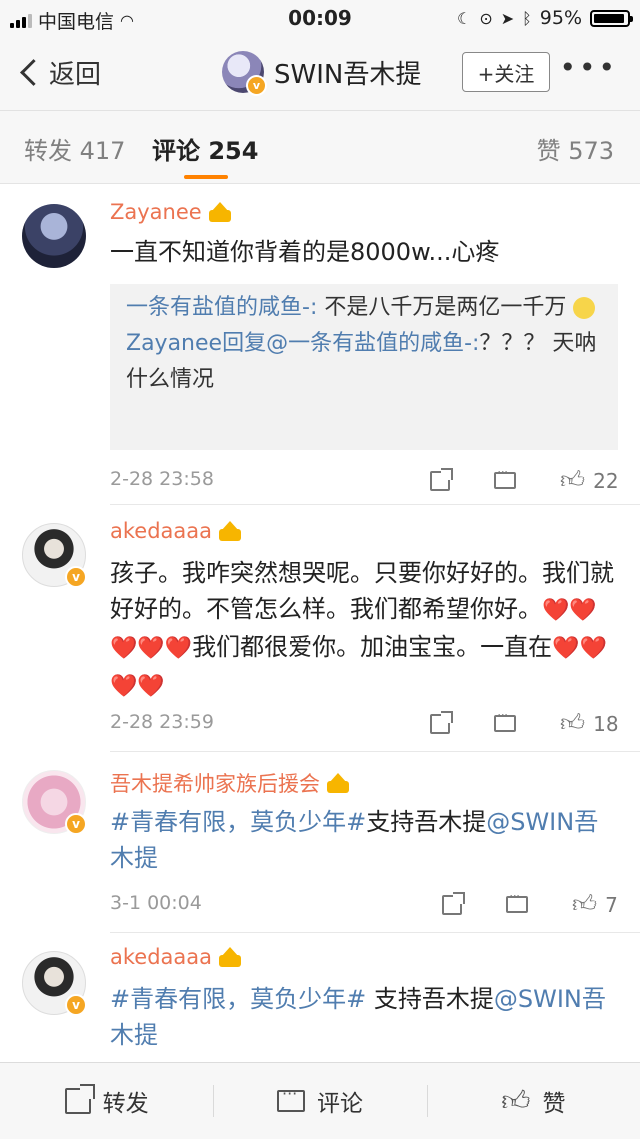  I want to click on comment-button: 评论, so click(319, 1101).